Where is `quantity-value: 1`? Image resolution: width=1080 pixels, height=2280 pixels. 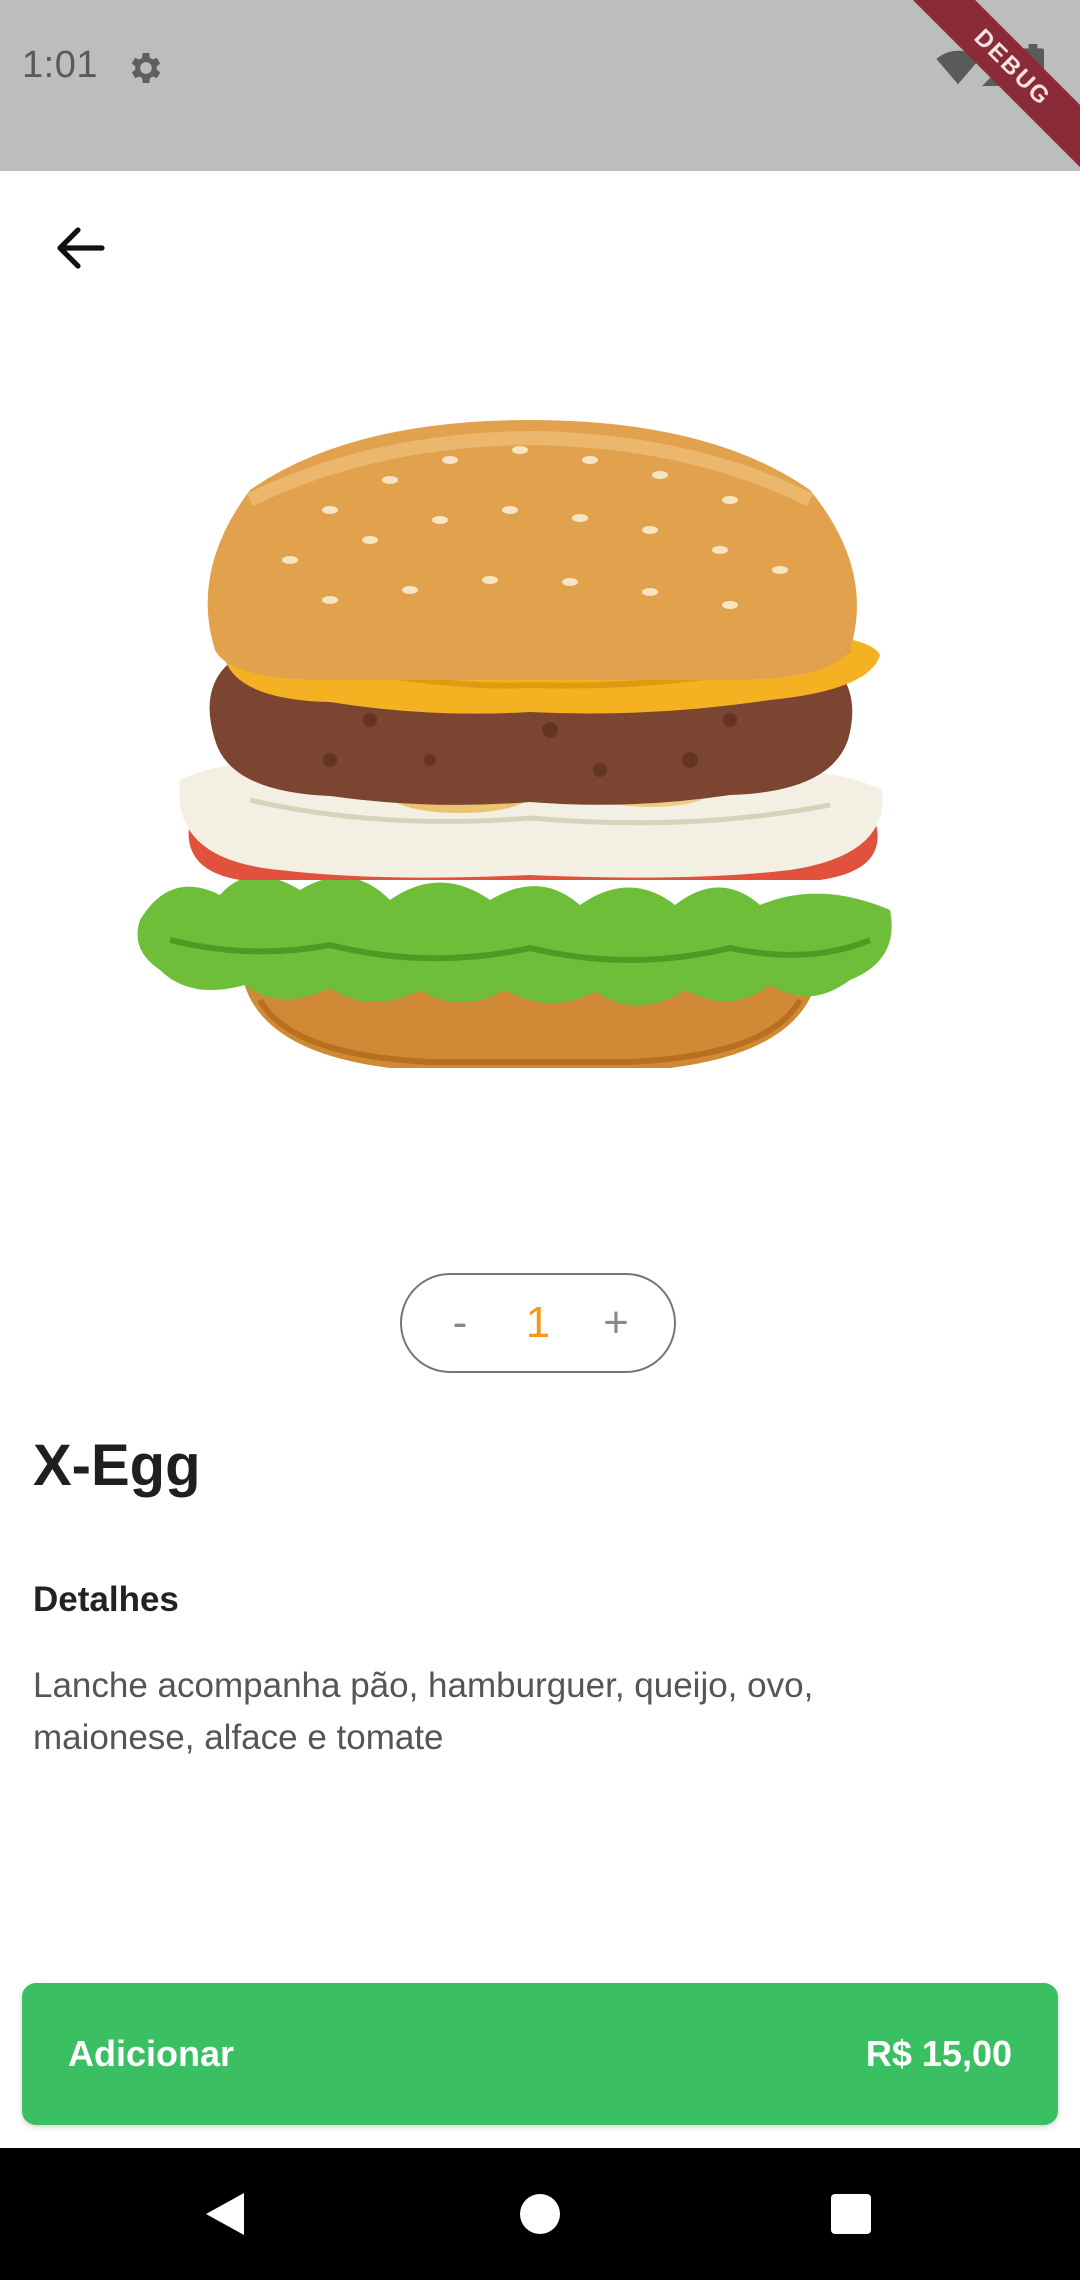 quantity-value: 1 is located at coordinates (538, 1322).